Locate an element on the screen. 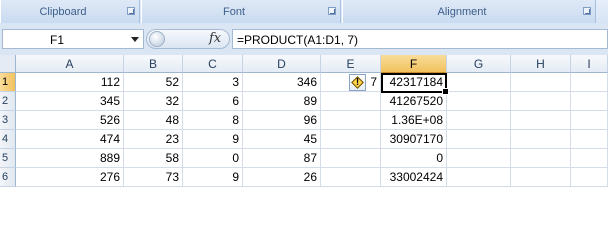  column-header-g: G is located at coordinates (479, 64).